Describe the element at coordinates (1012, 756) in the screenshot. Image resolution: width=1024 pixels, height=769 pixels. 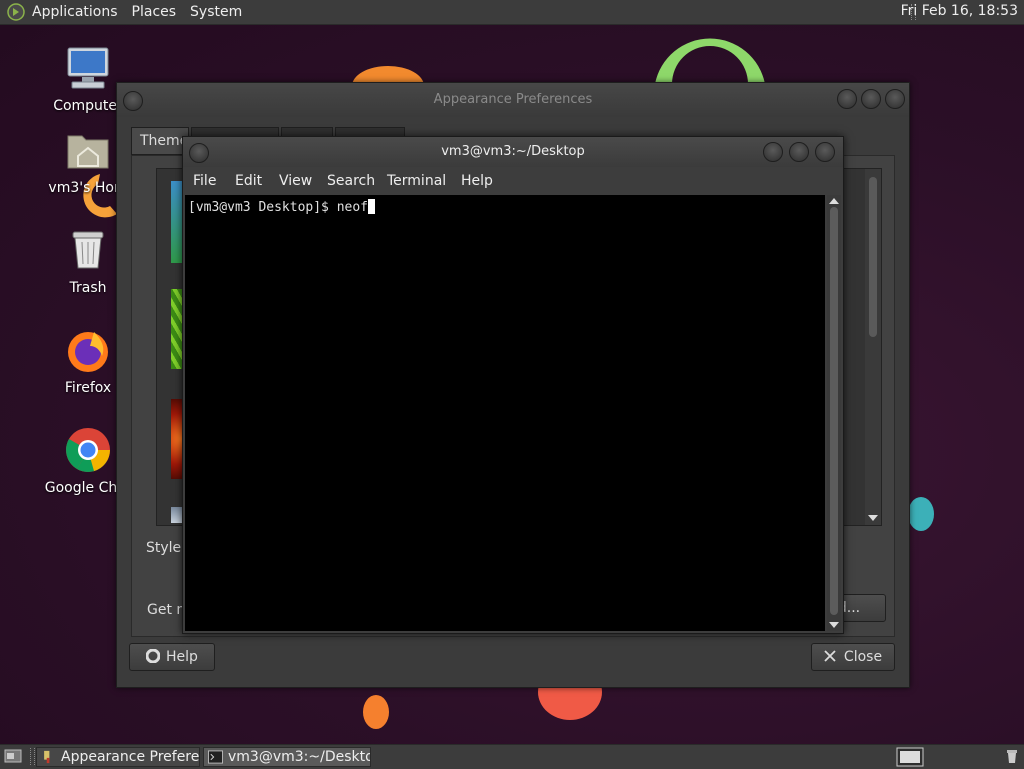
I see `trash-applet-icon` at that location.